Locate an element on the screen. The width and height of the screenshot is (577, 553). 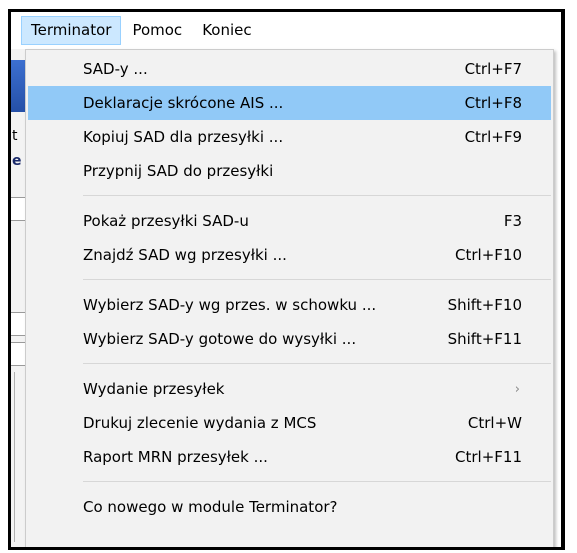
menu-item-shortcut: Shift+F11 is located at coordinates (484, 339).